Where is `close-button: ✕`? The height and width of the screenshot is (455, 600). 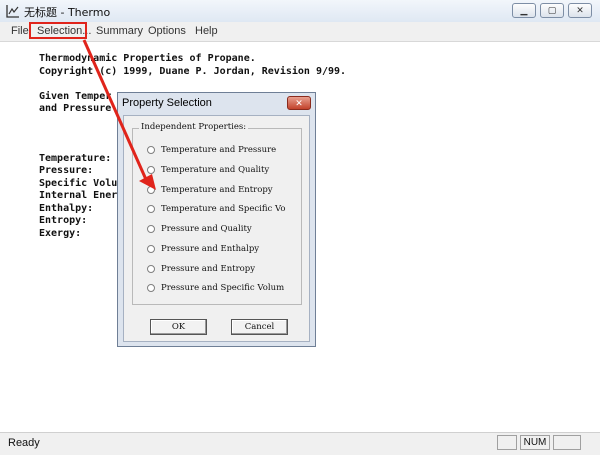 close-button: ✕ is located at coordinates (580, 10).